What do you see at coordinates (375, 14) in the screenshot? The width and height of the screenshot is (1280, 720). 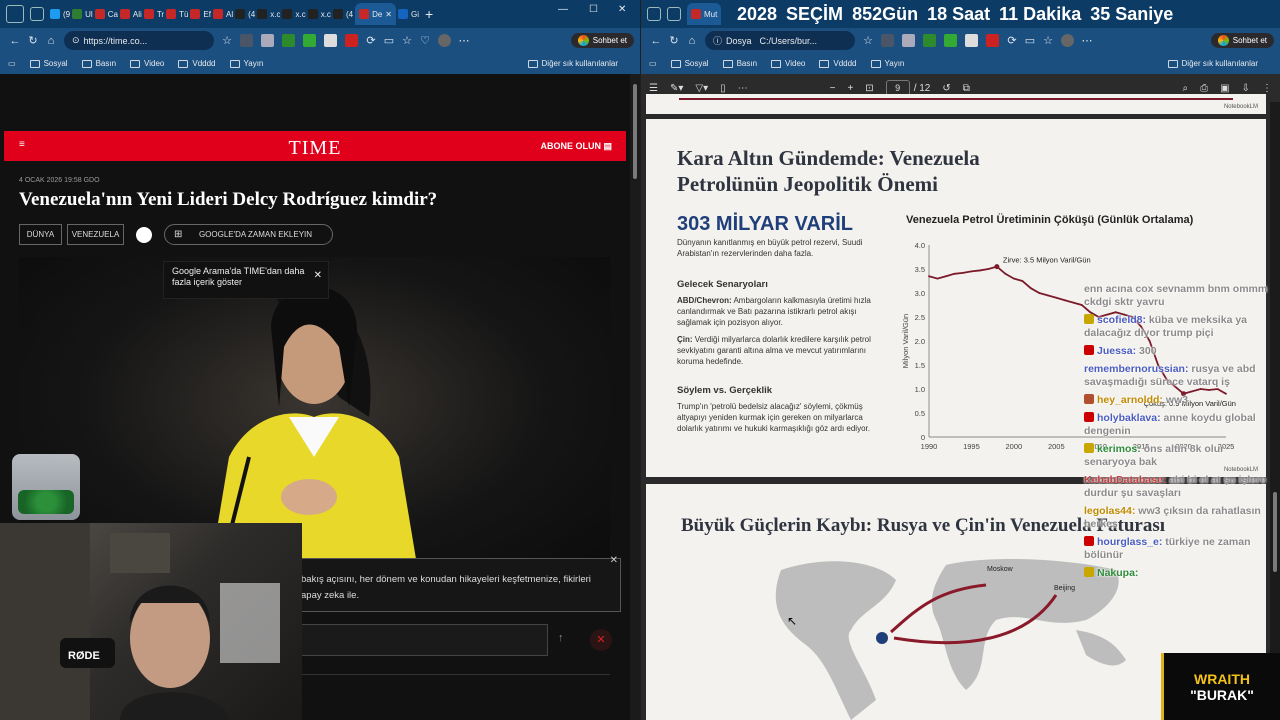 I see `tab-13: De ✕` at bounding box center [375, 14].